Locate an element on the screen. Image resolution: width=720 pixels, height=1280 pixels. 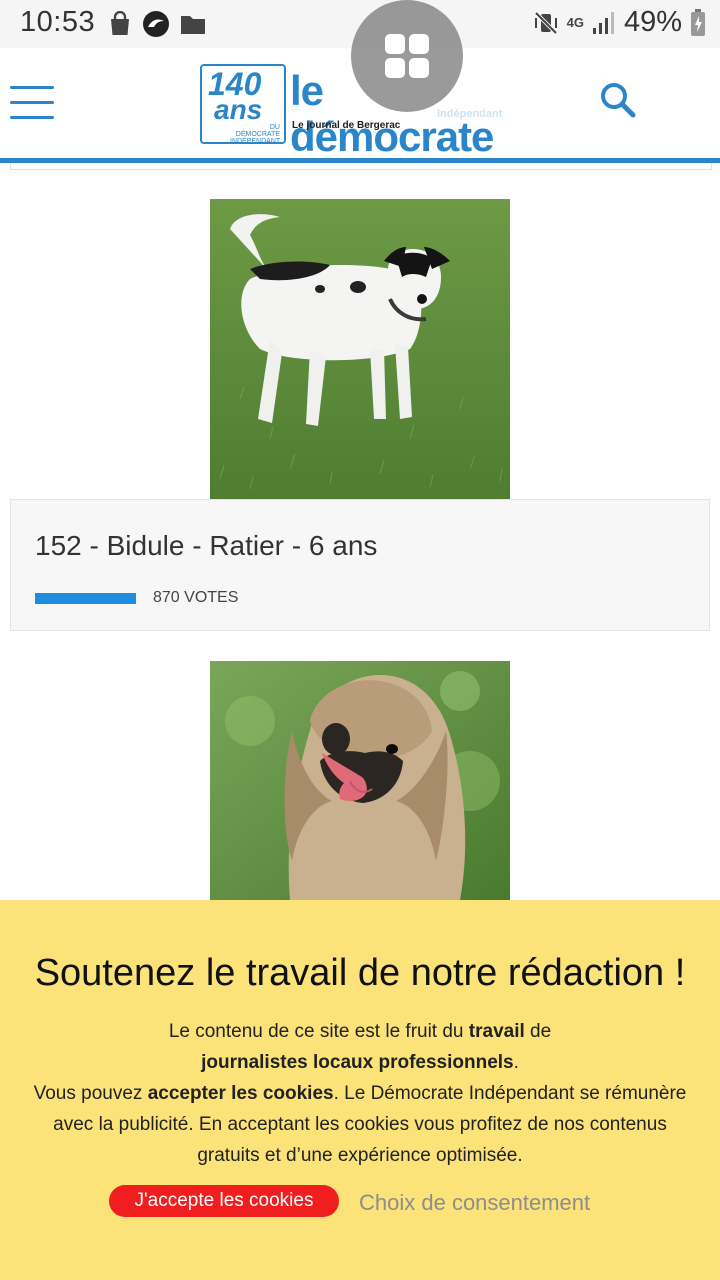
folder-icon is located at coordinates (193, 25).